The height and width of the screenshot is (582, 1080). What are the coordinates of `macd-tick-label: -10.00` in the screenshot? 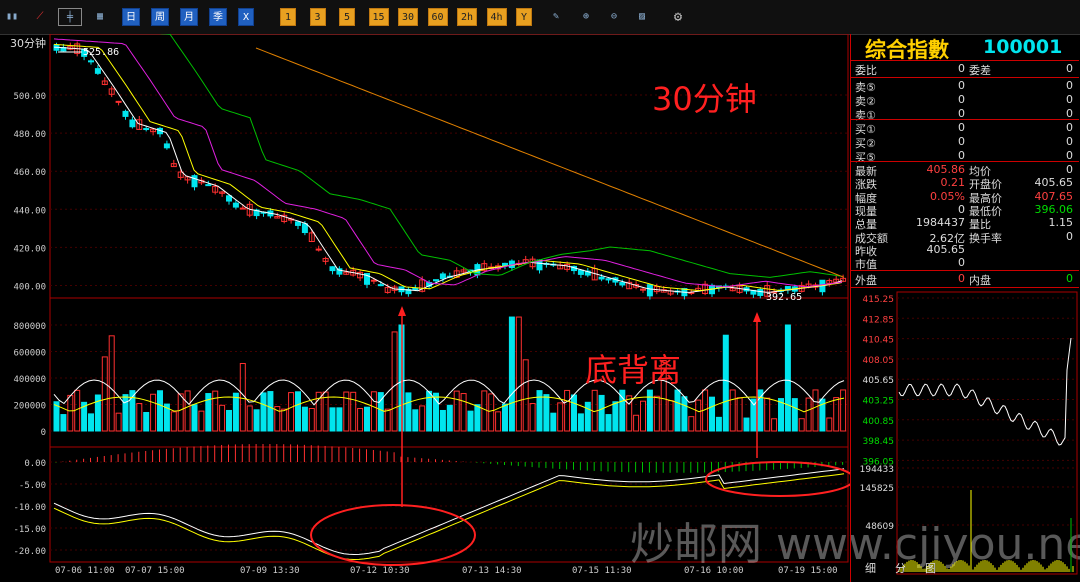 It's located at (29, 508).